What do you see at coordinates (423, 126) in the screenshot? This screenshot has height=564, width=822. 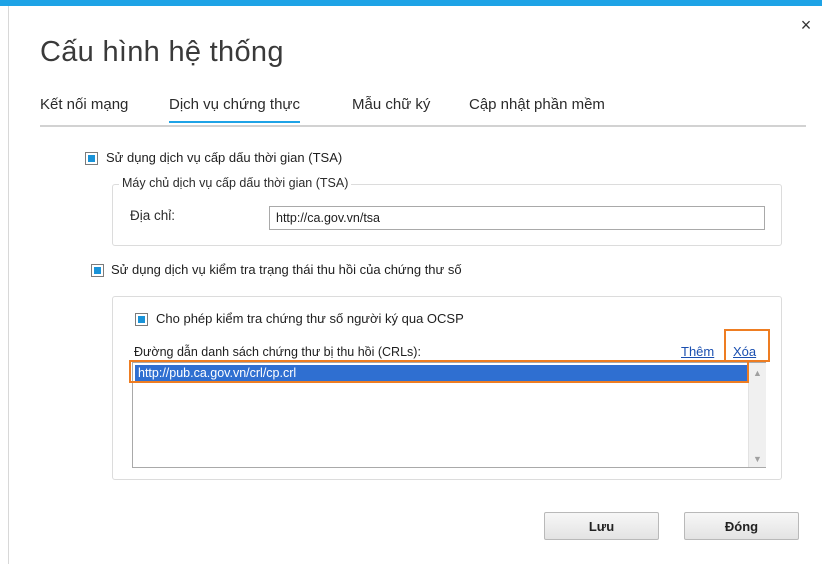 I see `tab-divider` at bounding box center [423, 126].